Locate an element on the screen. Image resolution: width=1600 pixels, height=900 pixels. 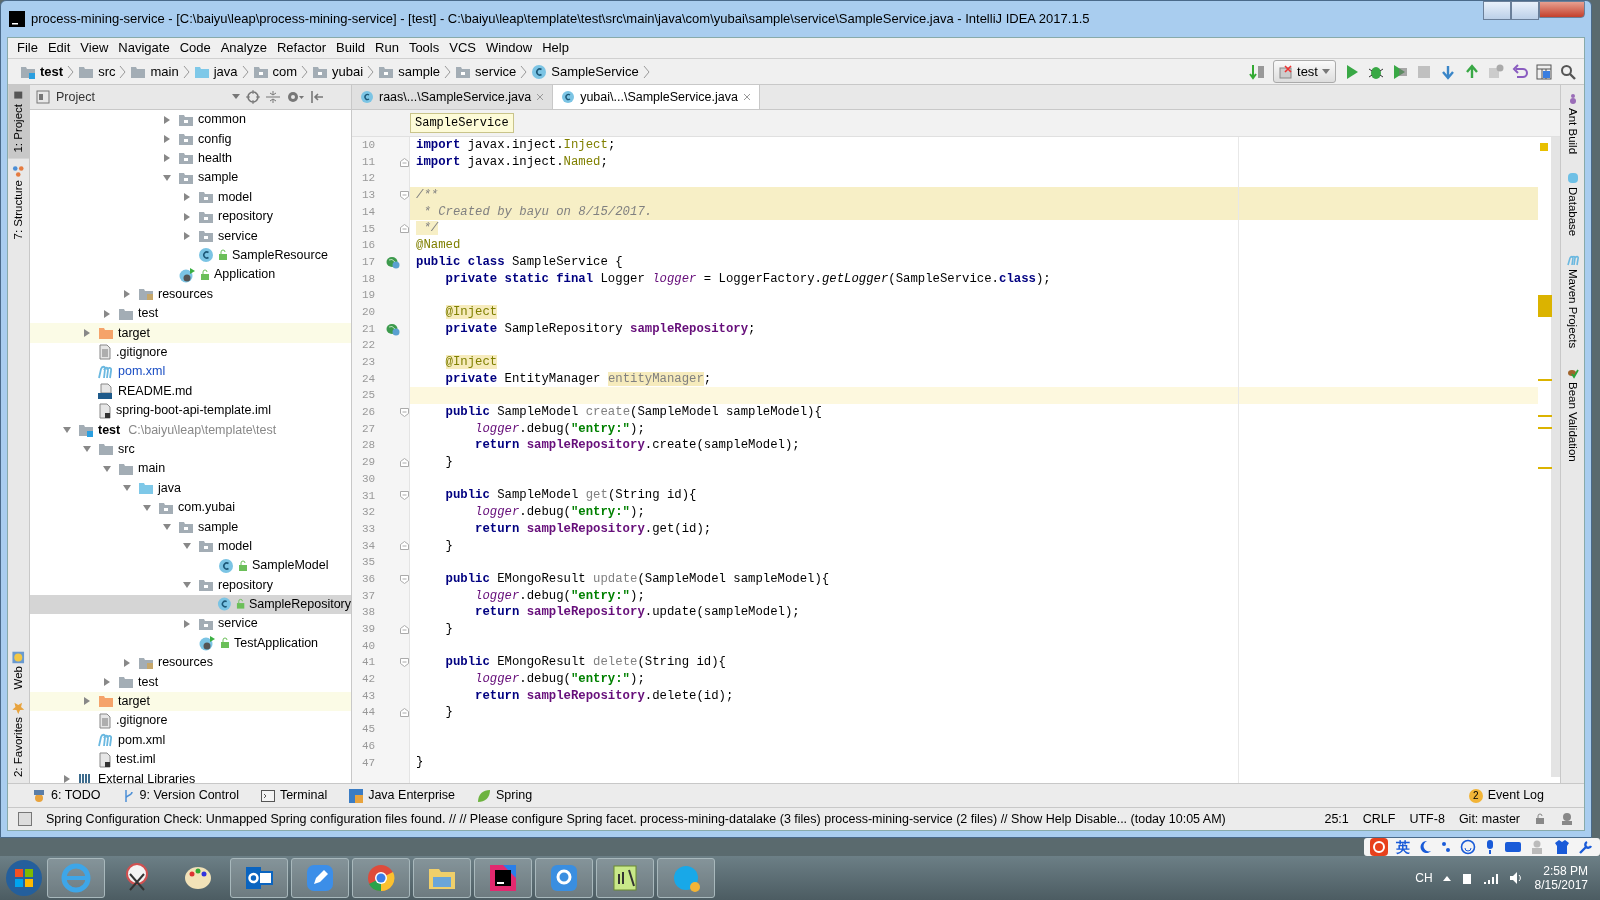
tool-window-tab: Web is located at coordinates (19, 670).